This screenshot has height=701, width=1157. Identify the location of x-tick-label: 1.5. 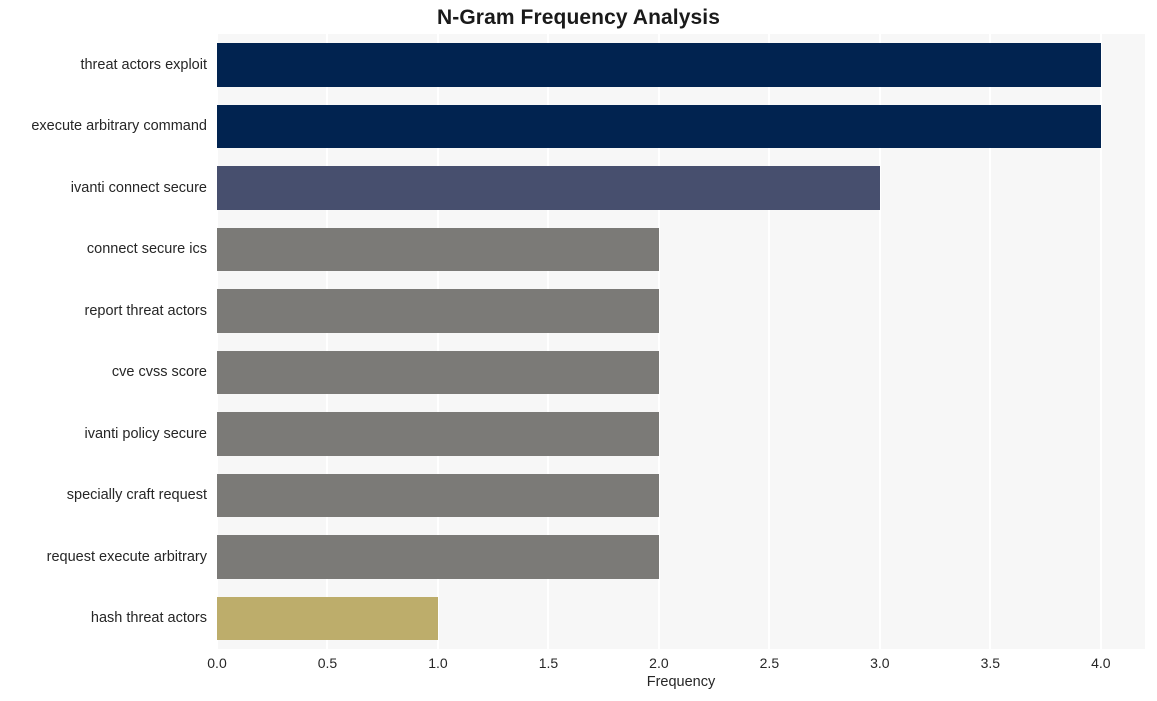
(548, 663).